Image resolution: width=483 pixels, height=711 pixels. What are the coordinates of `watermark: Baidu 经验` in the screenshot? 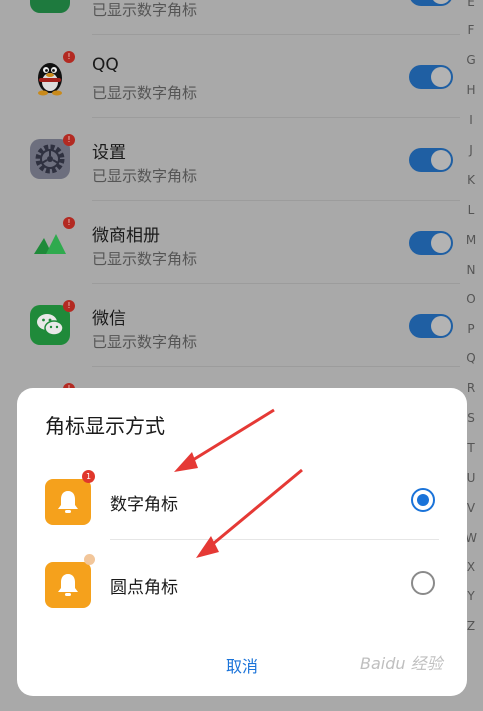 It's located at (401, 663).